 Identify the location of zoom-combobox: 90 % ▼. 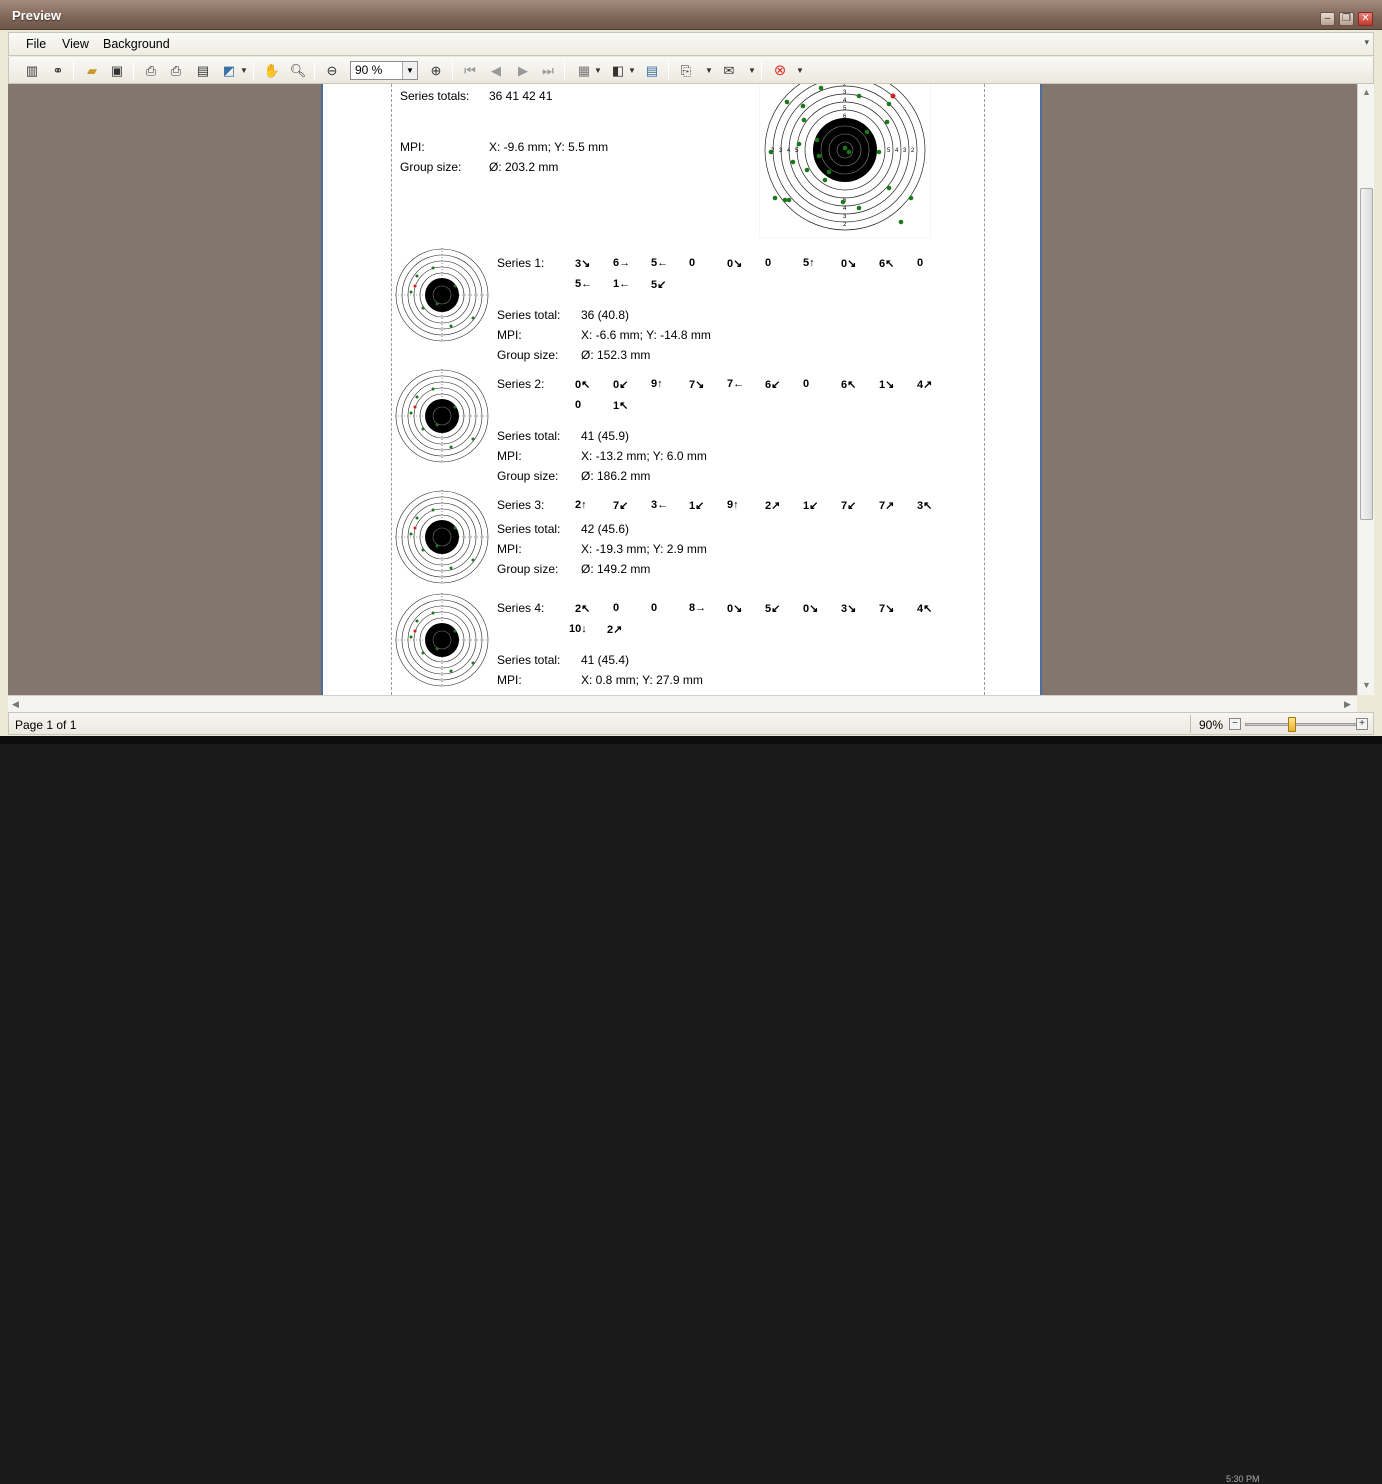
(384, 70).